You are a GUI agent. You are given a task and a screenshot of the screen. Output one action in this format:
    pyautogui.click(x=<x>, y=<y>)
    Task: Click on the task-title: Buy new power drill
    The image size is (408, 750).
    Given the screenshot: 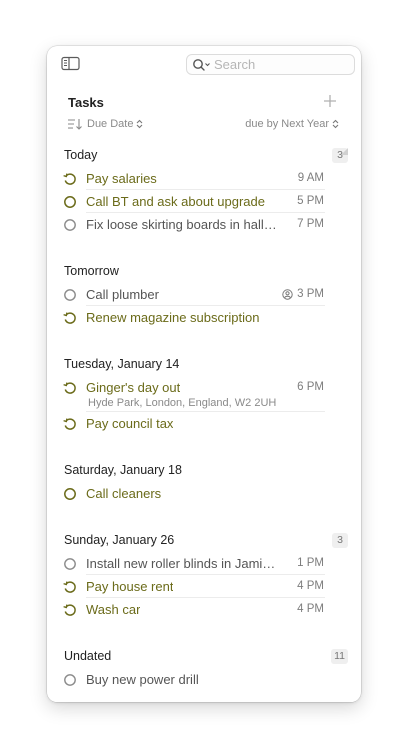 What is the action you would take?
    pyautogui.click(x=142, y=679)
    